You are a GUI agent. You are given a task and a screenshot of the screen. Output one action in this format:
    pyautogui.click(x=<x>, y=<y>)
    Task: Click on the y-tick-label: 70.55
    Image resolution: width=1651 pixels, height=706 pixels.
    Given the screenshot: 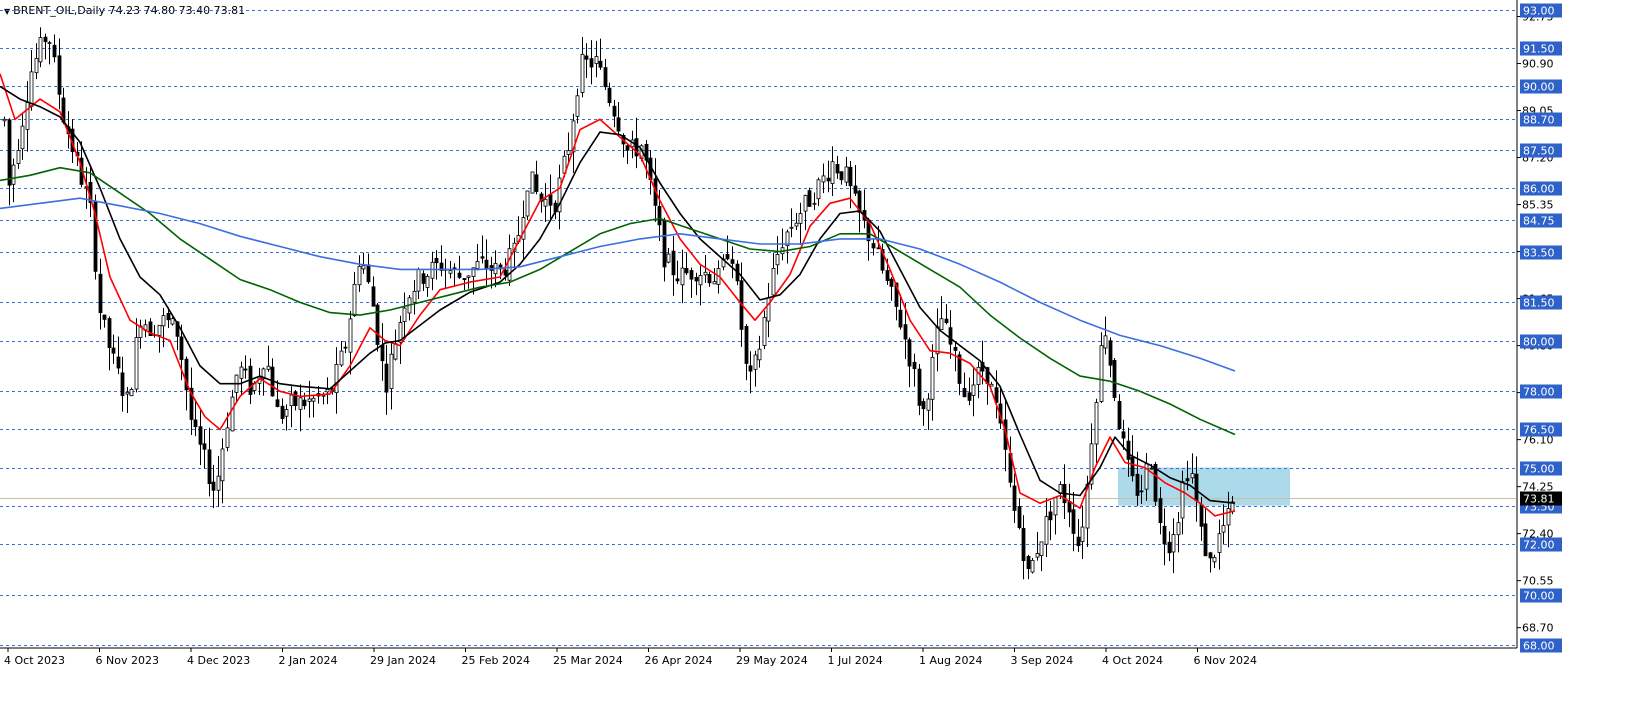 What is the action you would take?
    pyautogui.click(x=1538, y=581)
    